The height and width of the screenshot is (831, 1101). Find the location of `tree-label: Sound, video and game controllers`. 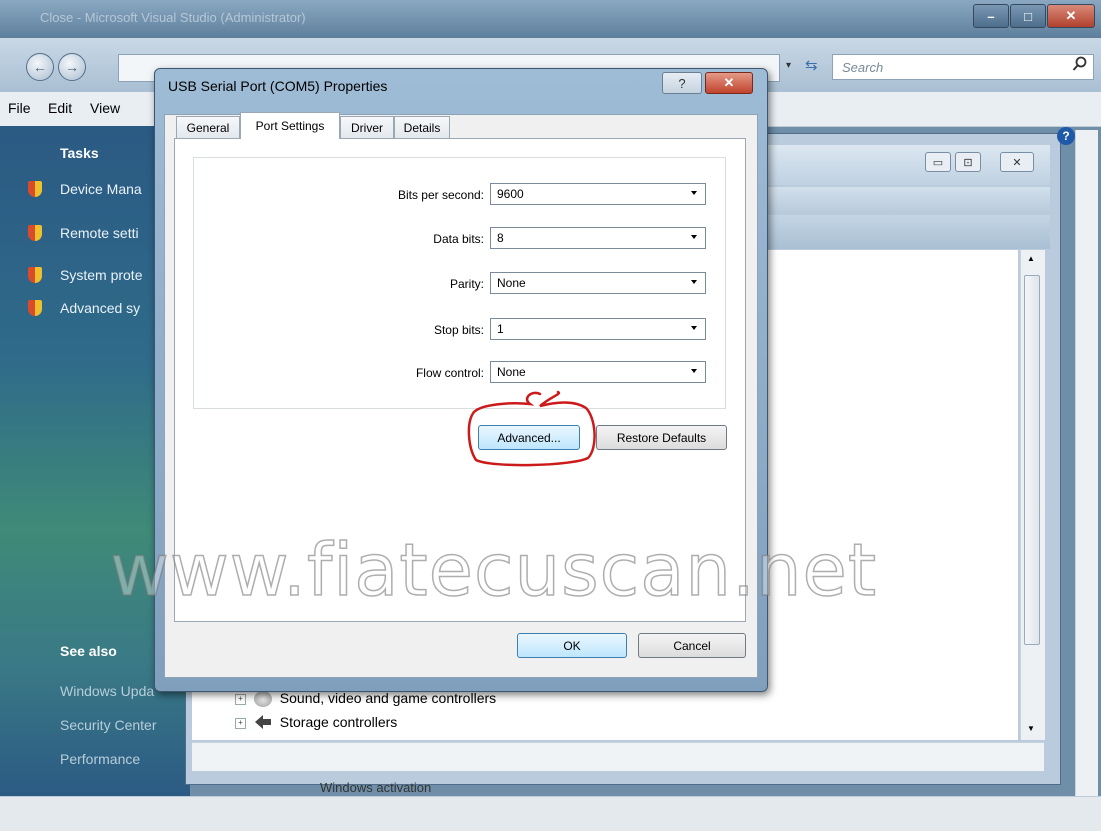

tree-label: Sound, video and game controllers is located at coordinates (388, 698).